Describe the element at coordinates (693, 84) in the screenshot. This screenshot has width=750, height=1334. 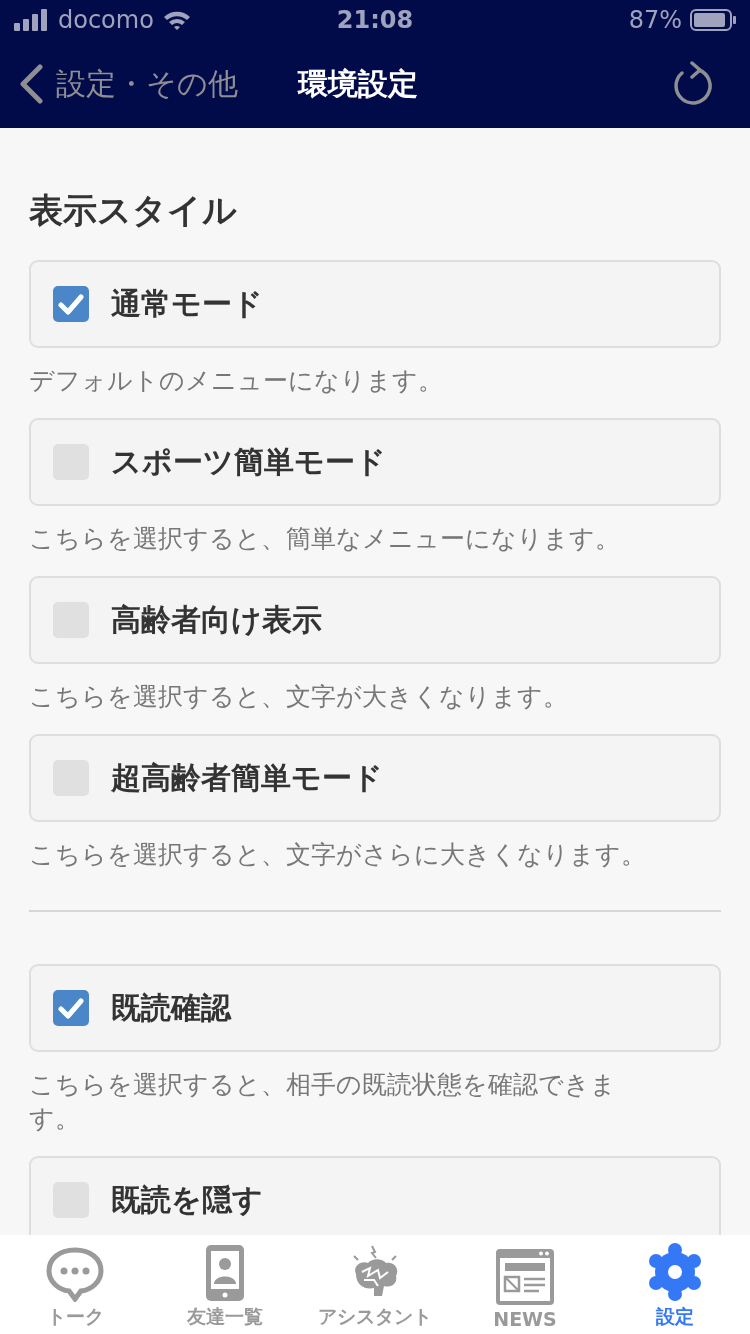
I see `refresh-icon` at that location.